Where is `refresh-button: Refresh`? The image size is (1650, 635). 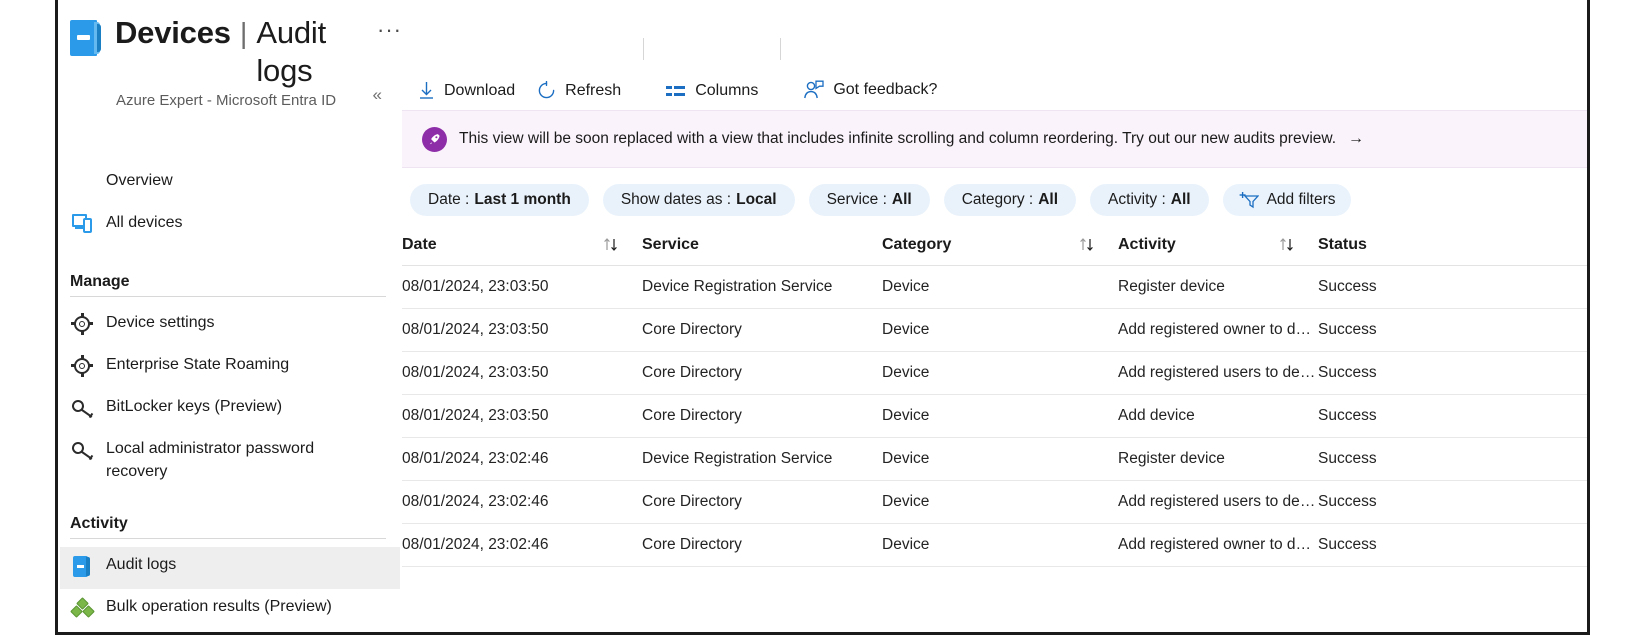
refresh-button: Refresh is located at coordinates (579, 90).